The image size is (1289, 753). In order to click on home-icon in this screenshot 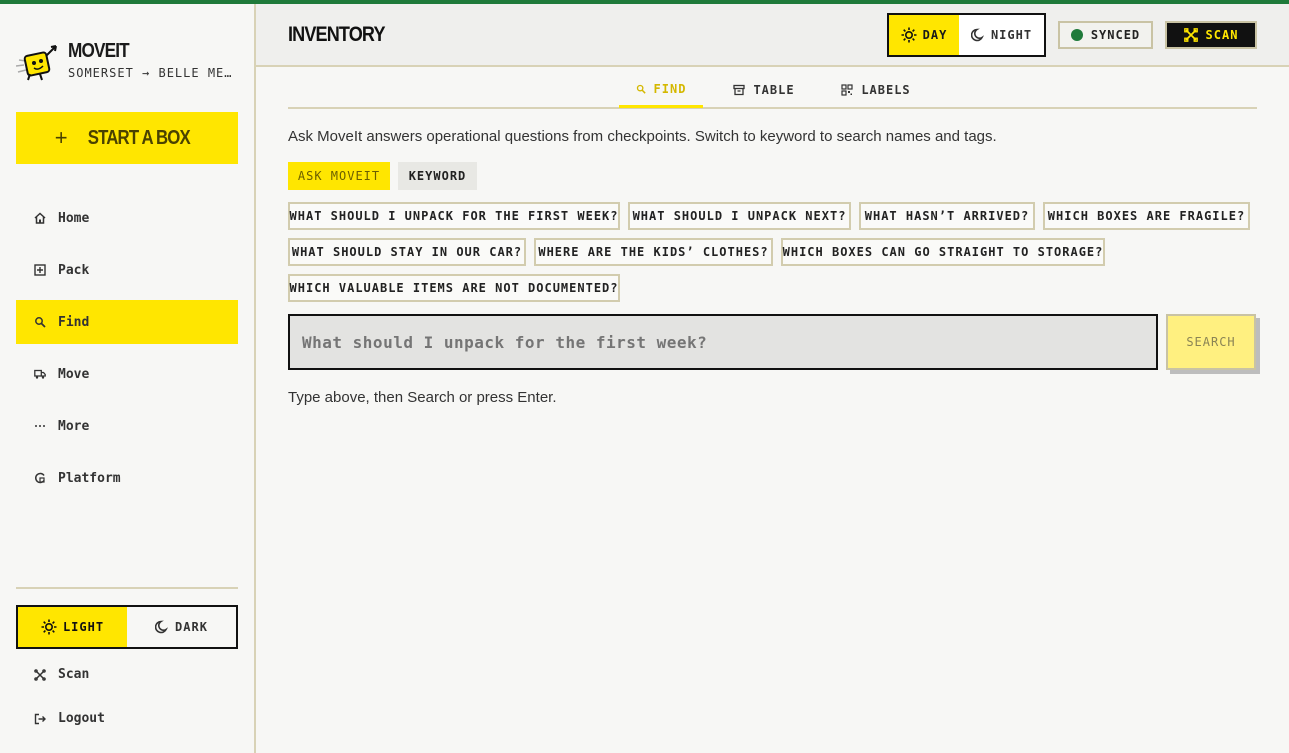, I will do `click(40, 218)`.